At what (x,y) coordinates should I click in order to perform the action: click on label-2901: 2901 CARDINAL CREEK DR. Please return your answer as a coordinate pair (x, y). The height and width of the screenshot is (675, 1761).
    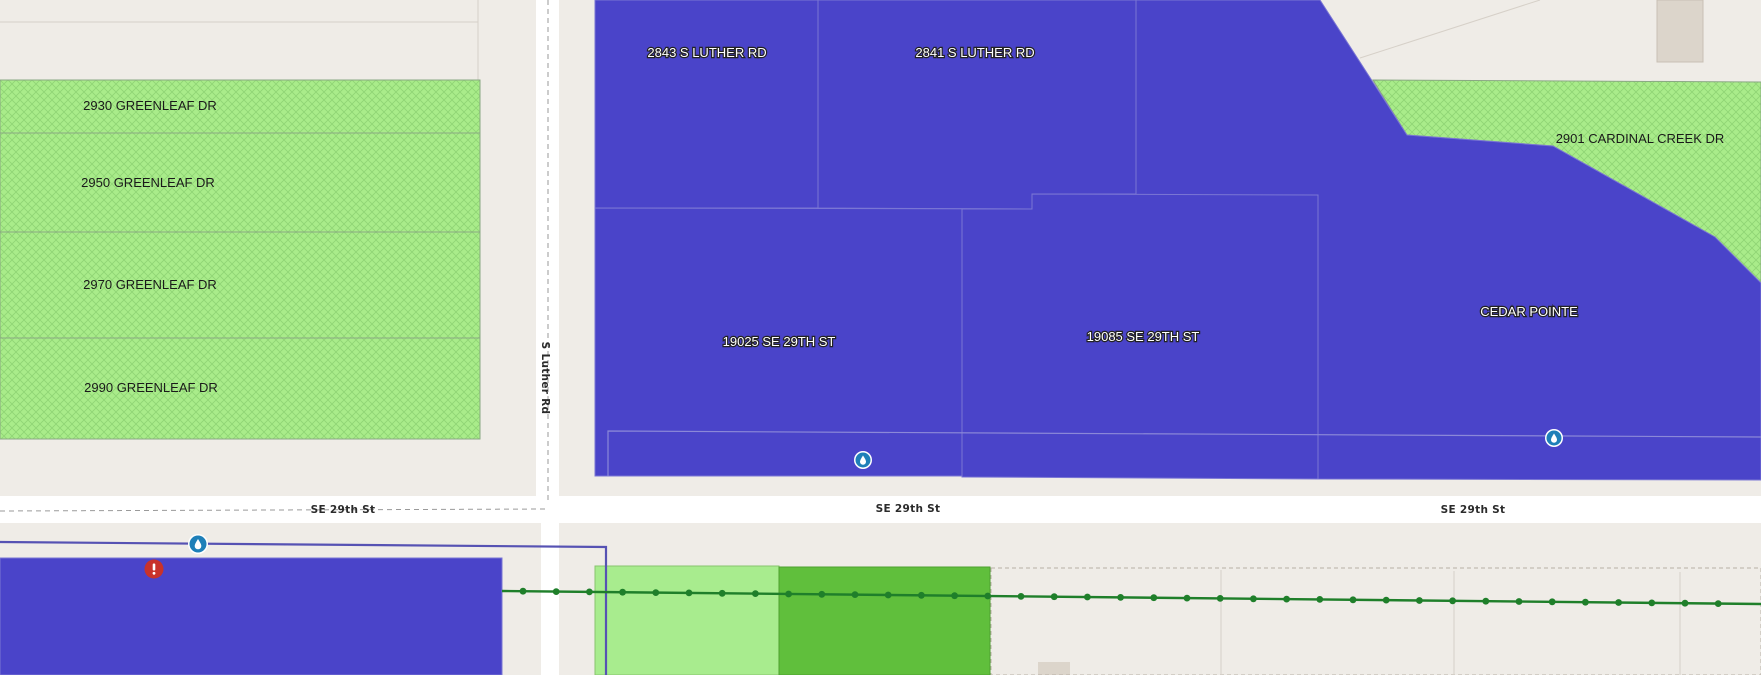
    Looking at the image, I should click on (1640, 138).